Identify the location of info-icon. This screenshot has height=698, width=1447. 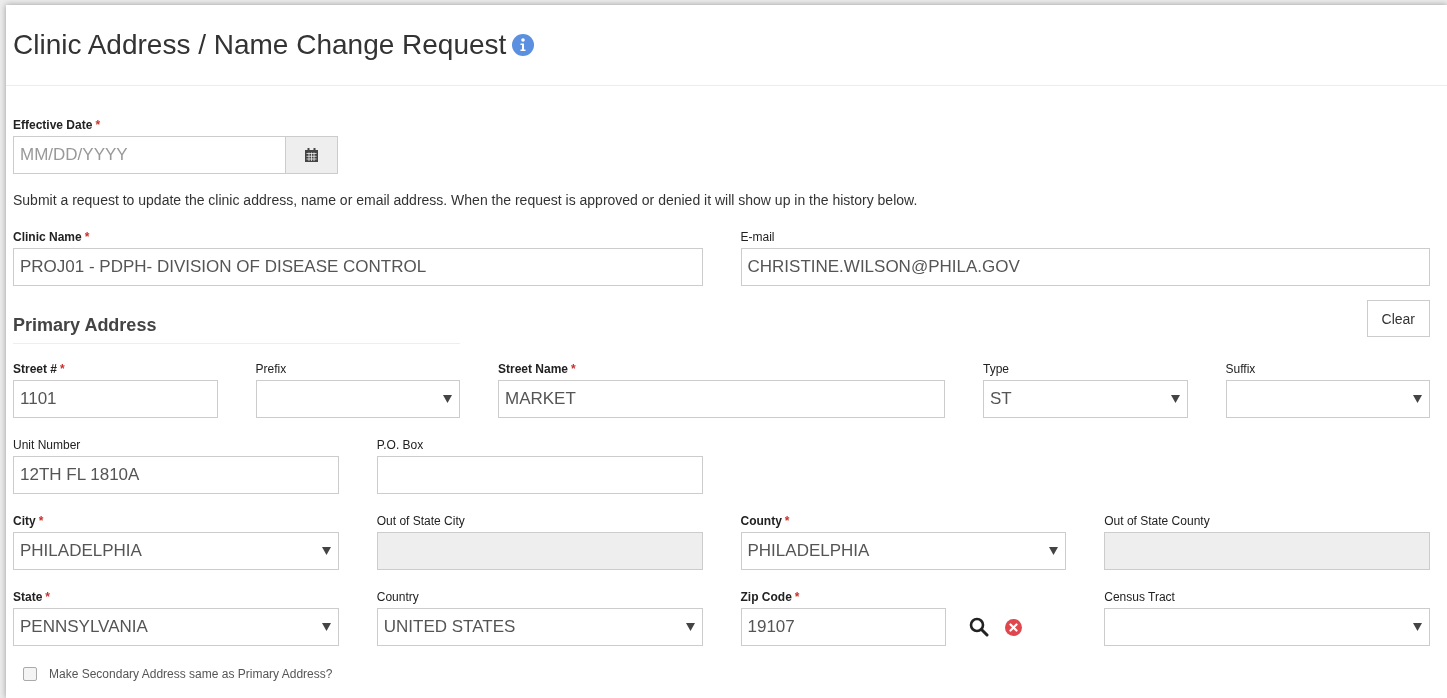
(523, 45).